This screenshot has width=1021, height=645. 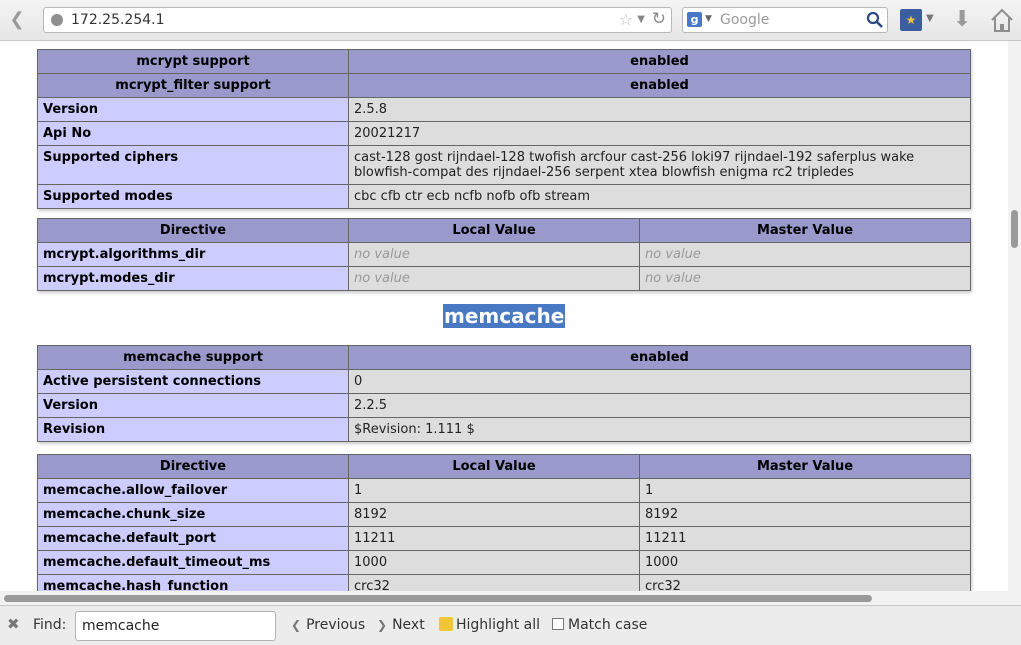 What do you see at coordinates (13, 624) in the screenshot?
I see `close-icon: ✖` at bounding box center [13, 624].